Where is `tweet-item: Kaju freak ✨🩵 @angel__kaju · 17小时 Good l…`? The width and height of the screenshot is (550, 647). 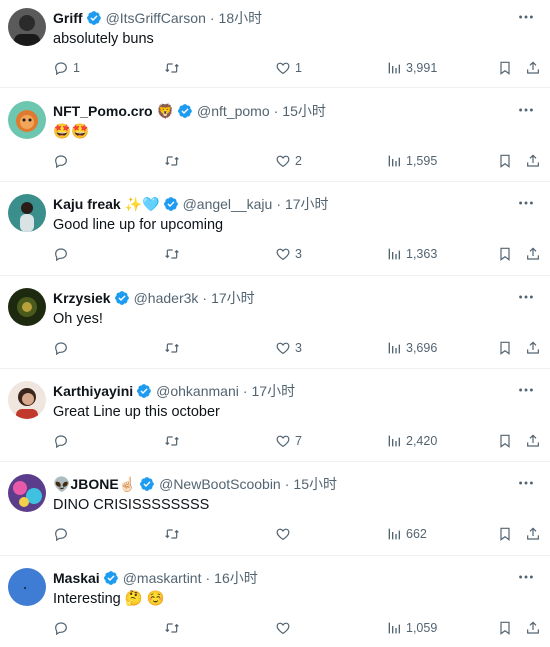
tweet-item: Kaju freak ✨🩵 @angel__kaju · 17小时 Good l… is located at coordinates (275, 229).